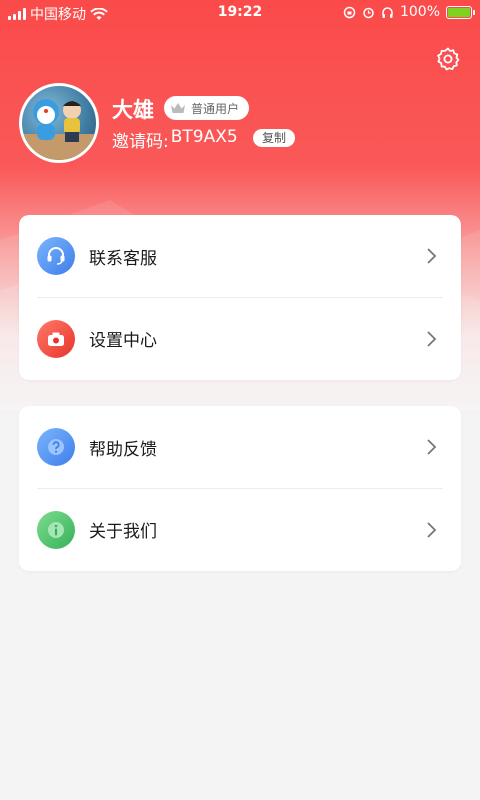 This screenshot has width=480, height=800. I want to click on headphone-icon, so click(387, 12).